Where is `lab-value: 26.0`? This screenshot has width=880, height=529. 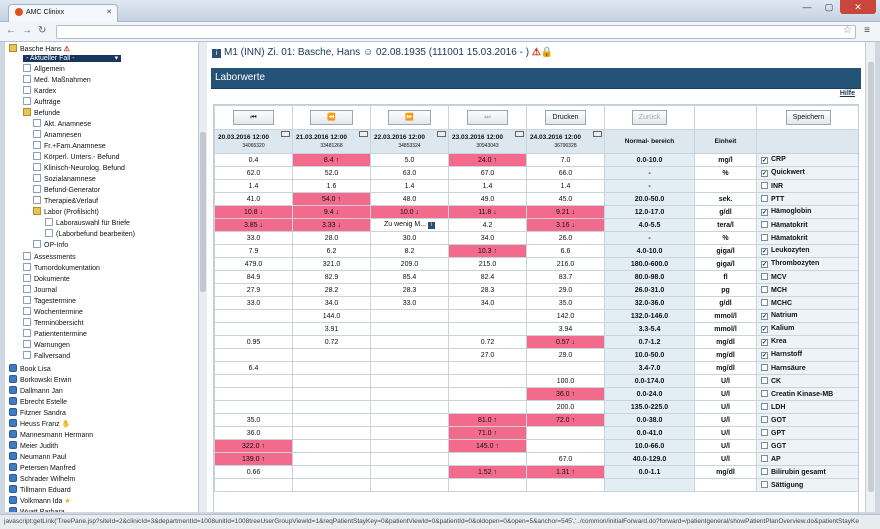 lab-value: 26.0 is located at coordinates (565, 238).